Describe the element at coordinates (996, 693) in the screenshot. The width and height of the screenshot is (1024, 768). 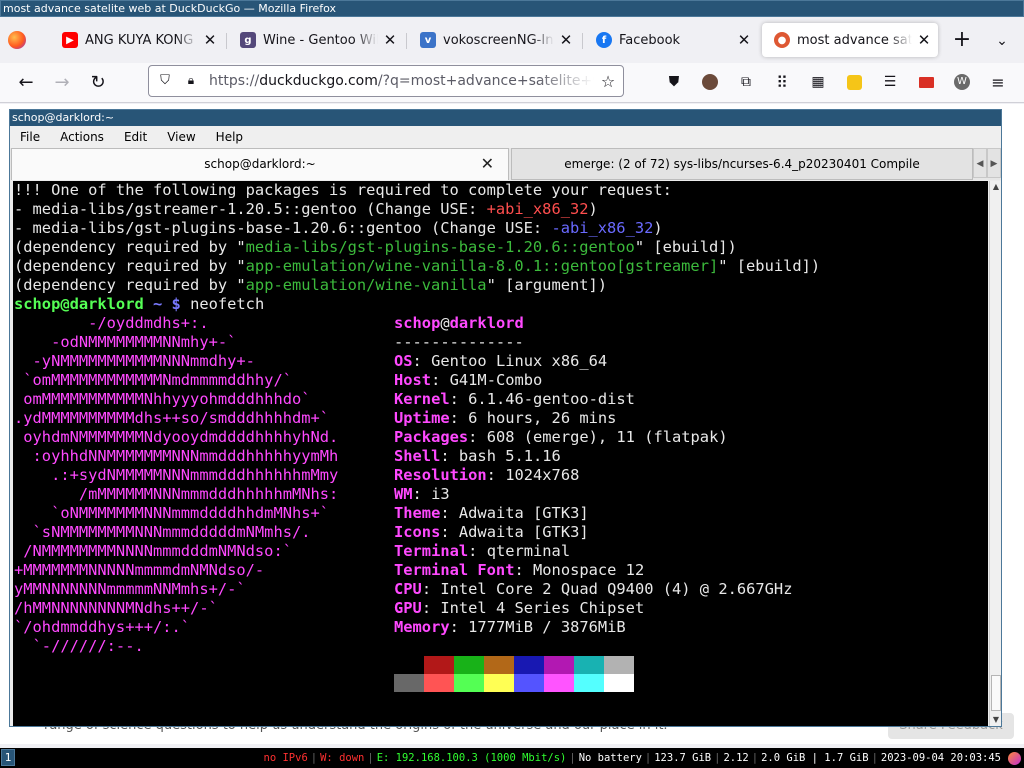
I see `scrollbar-thumb` at that location.